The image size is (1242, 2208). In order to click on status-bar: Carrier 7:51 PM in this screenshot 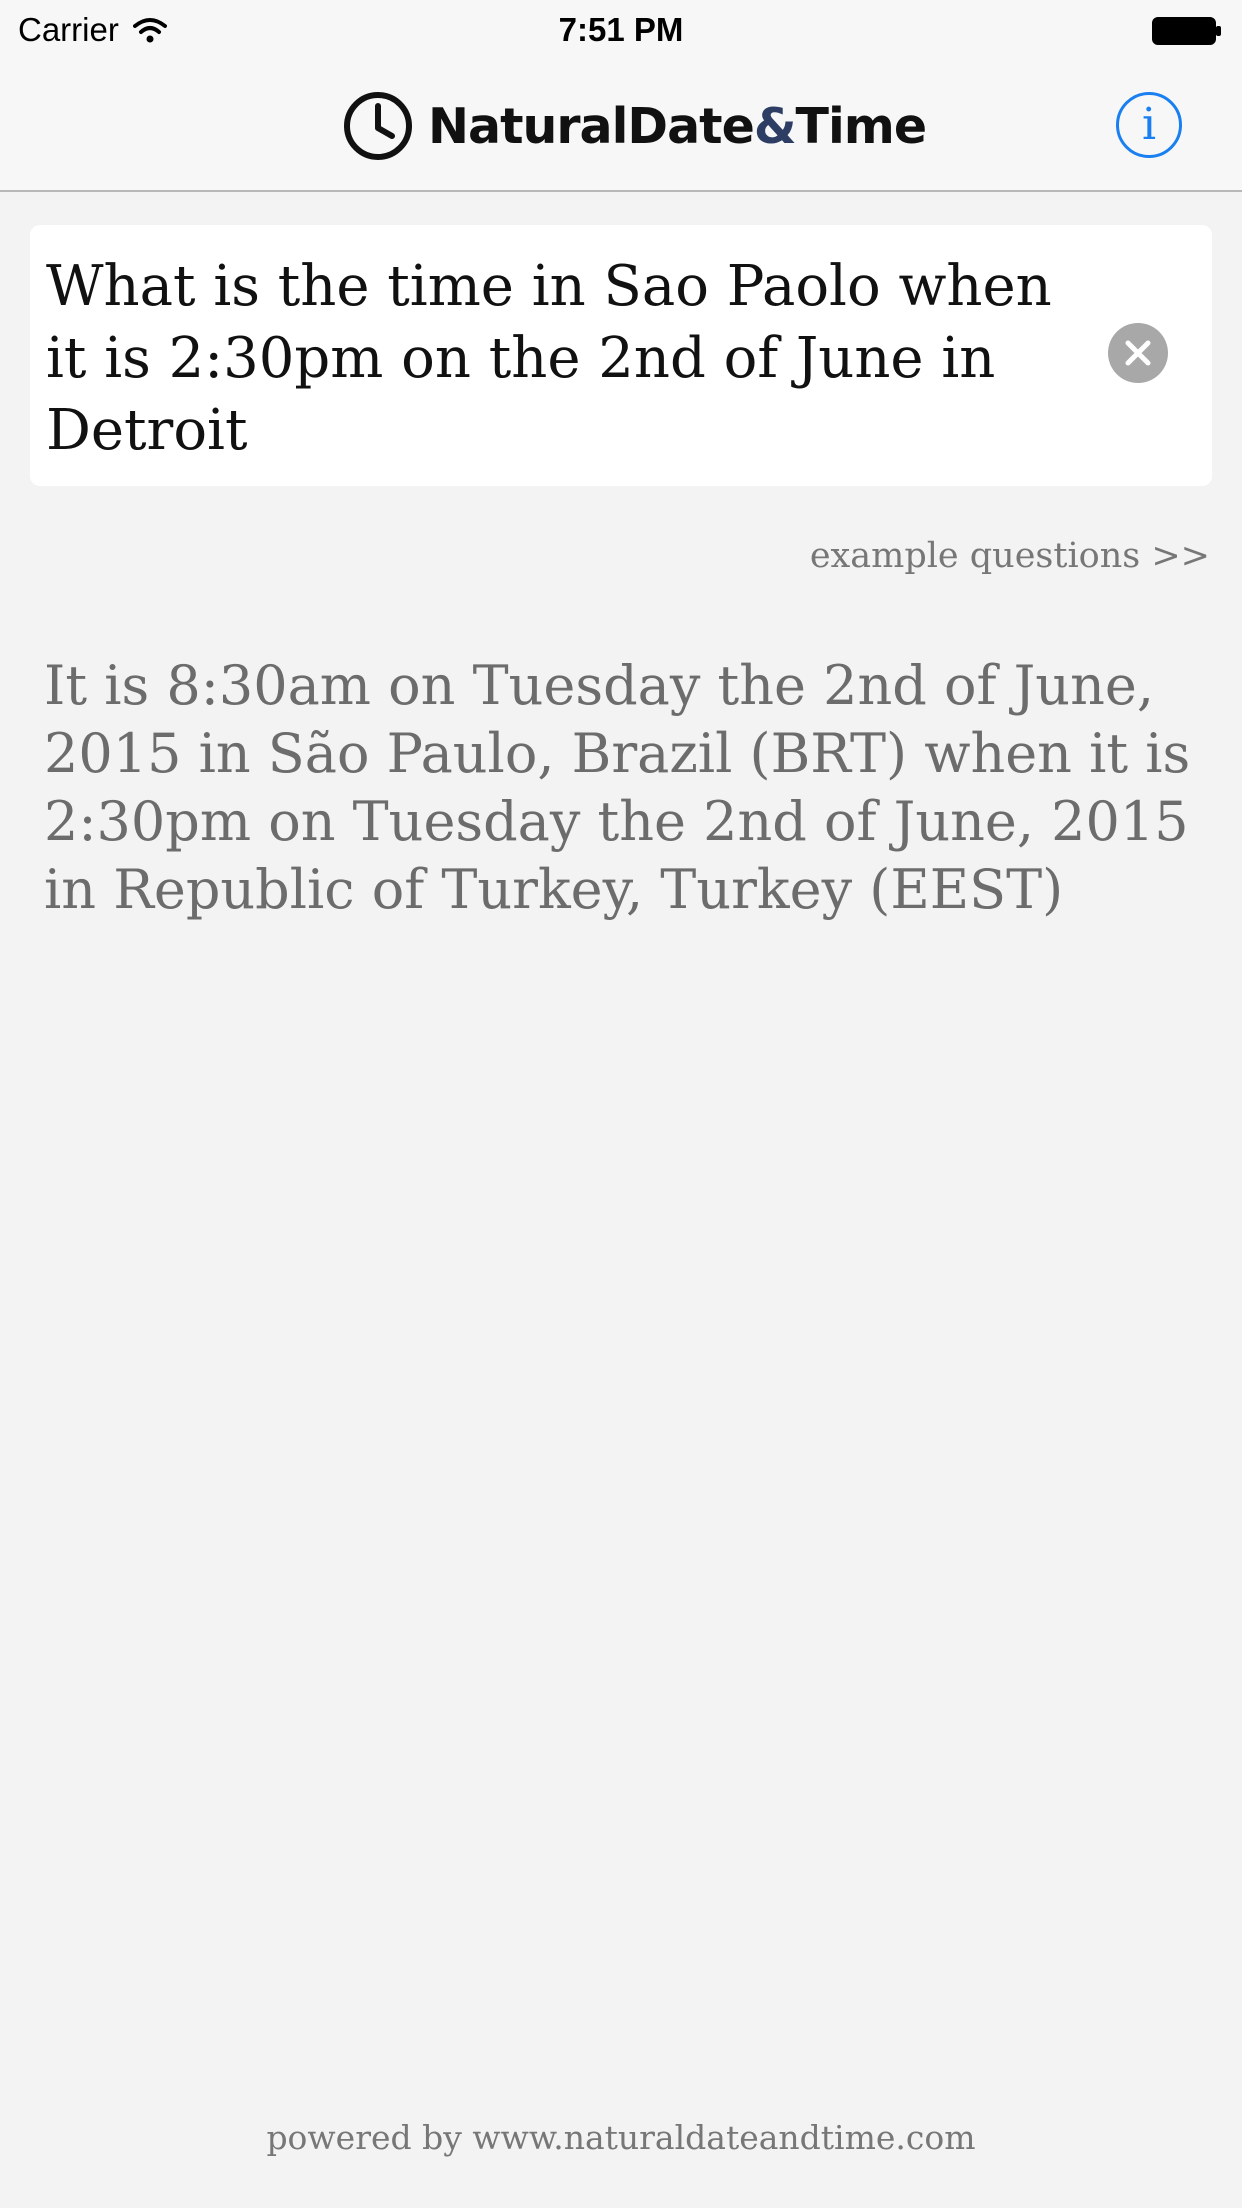, I will do `click(621, 30)`.